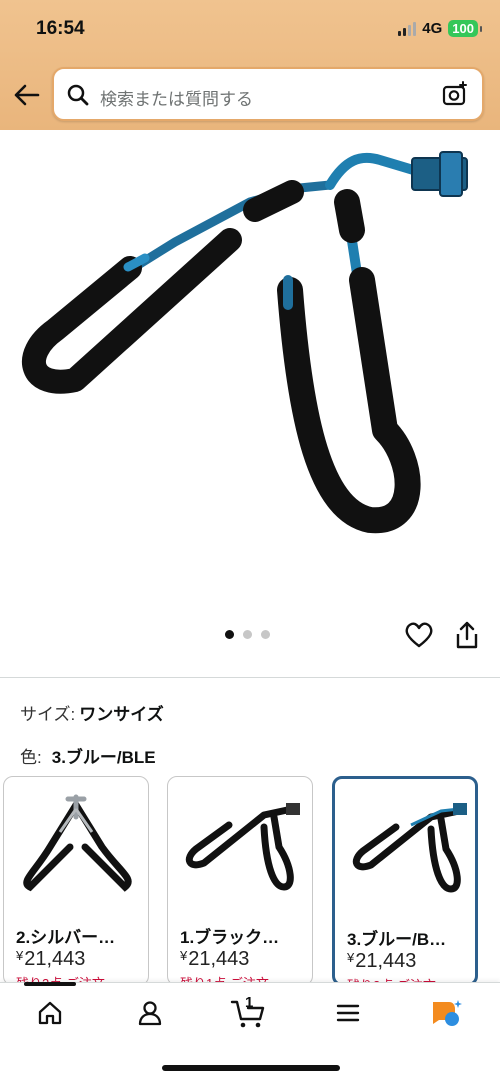  I want to click on status-indicators: 4G 100, so click(440, 28).